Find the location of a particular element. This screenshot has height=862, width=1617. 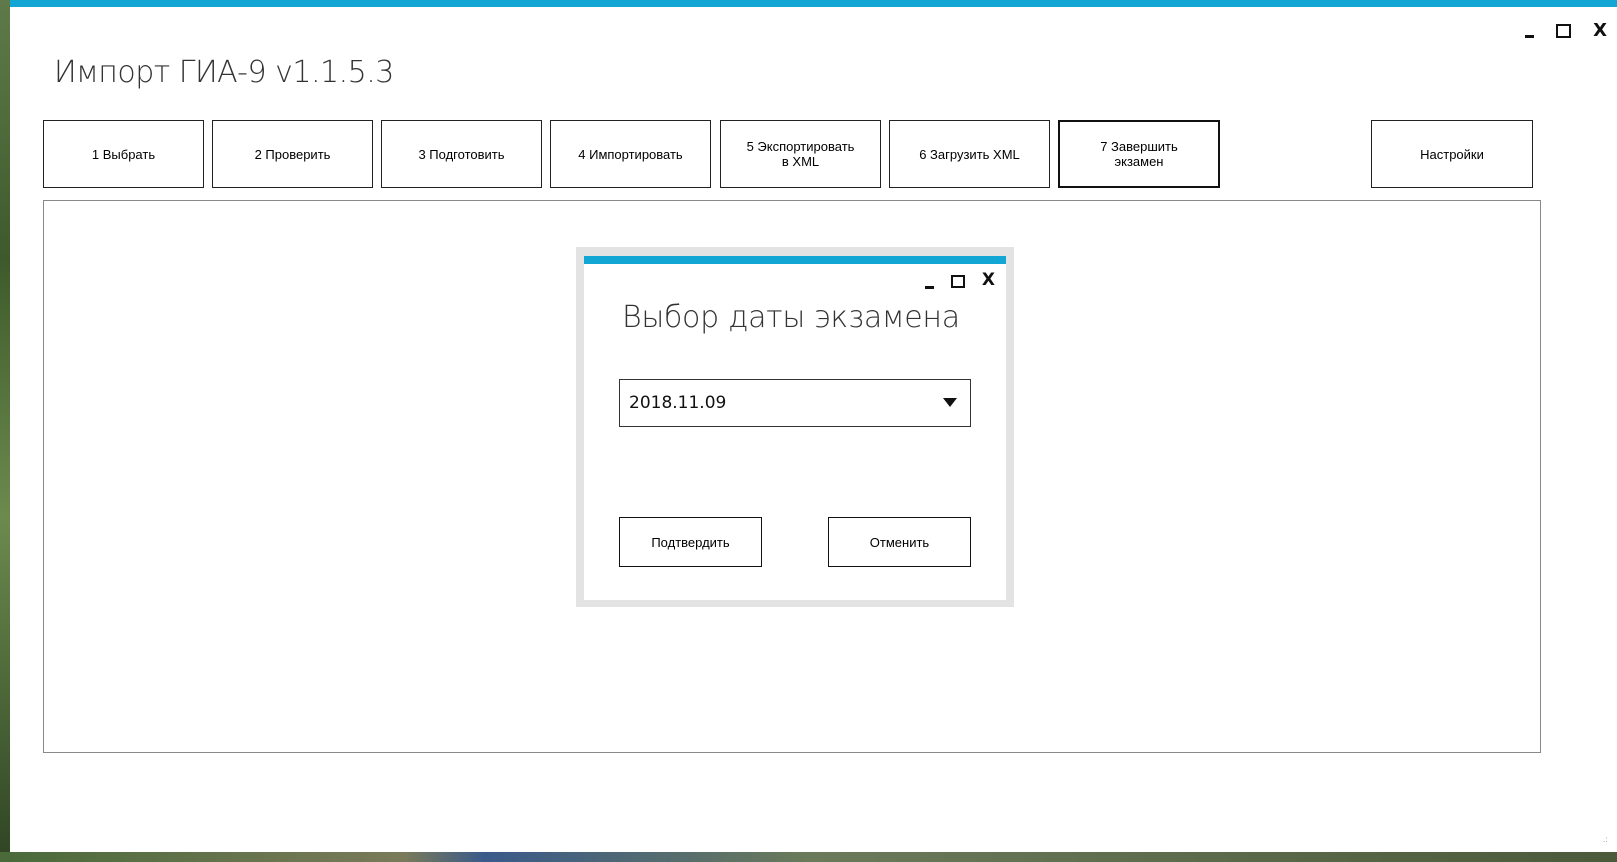

exam-date-value: 2018.11.09 is located at coordinates (678, 403).